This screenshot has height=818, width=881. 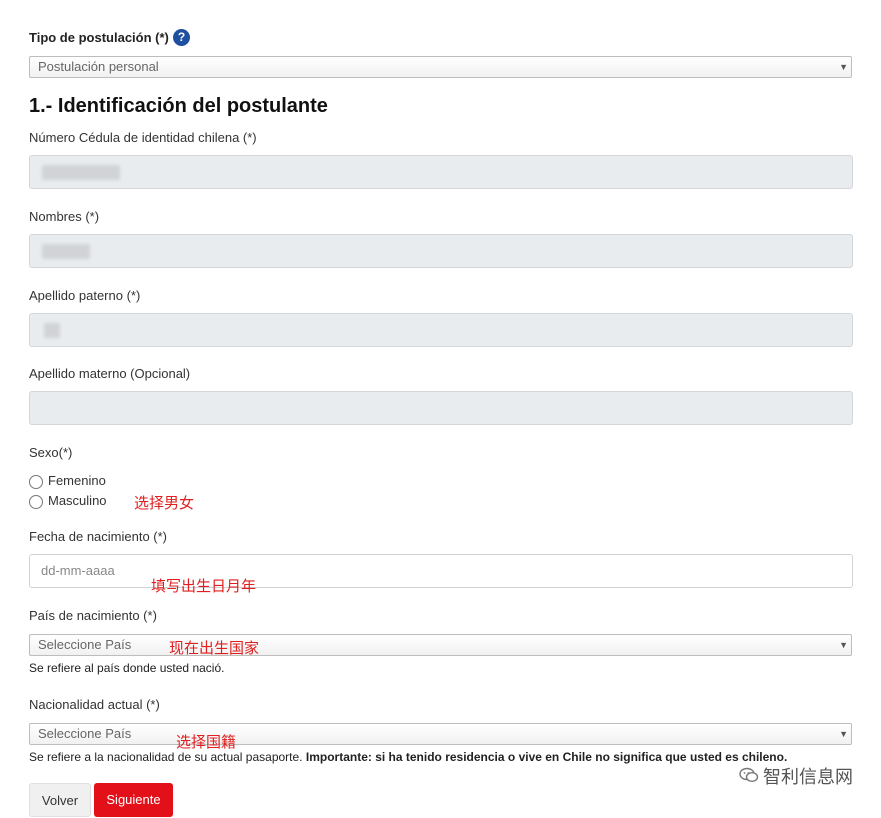 I want to click on sexo-label: Sexo(*), so click(x=51, y=452).